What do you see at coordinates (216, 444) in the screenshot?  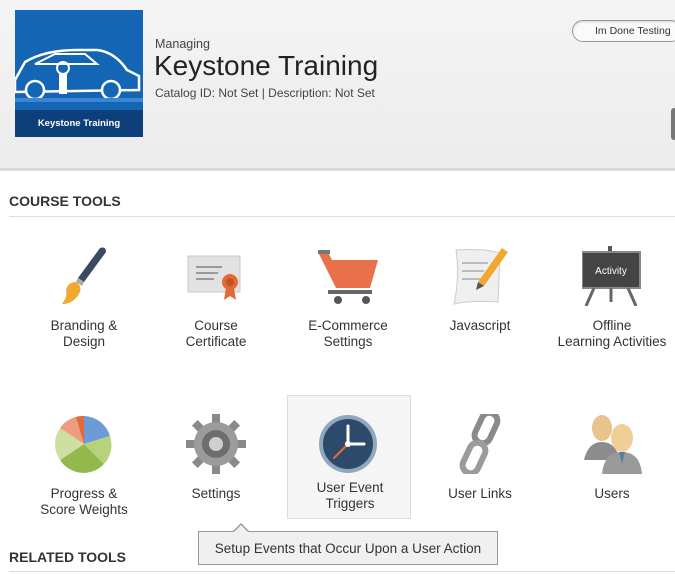 I see `gear-icon` at bounding box center [216, 444].